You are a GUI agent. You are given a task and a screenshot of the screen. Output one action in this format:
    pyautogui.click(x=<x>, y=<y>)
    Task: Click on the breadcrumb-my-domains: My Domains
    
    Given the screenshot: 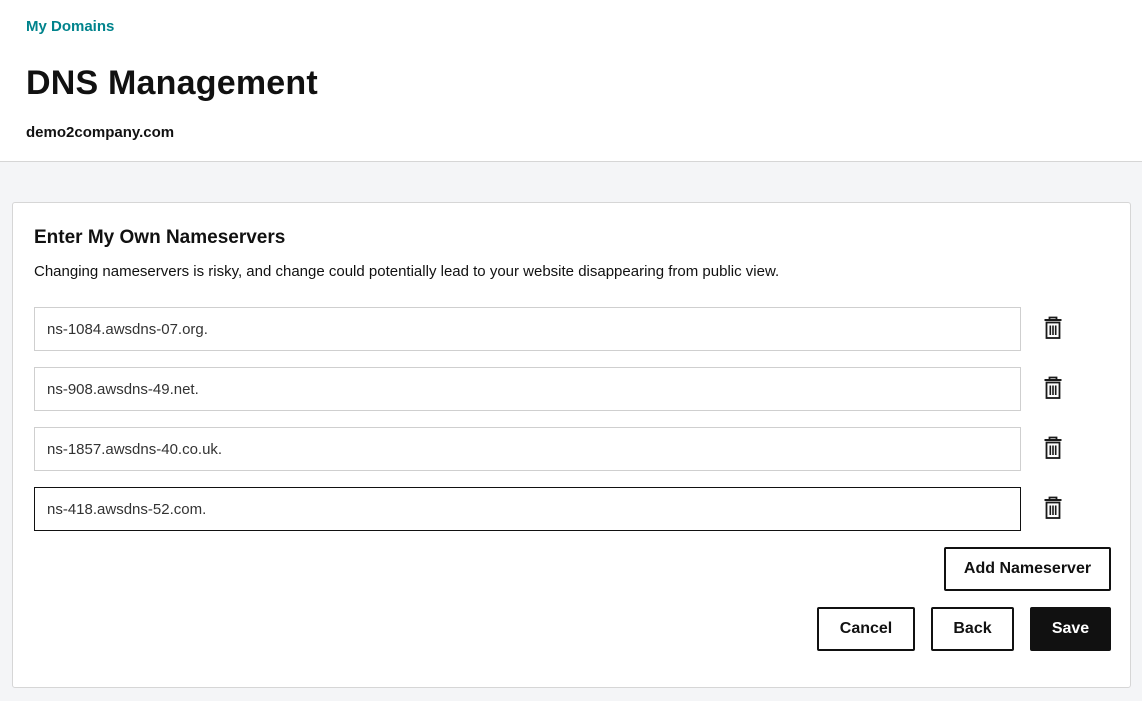 What is the action you would take?
    pyautogui.click(x=70, y=26)
    